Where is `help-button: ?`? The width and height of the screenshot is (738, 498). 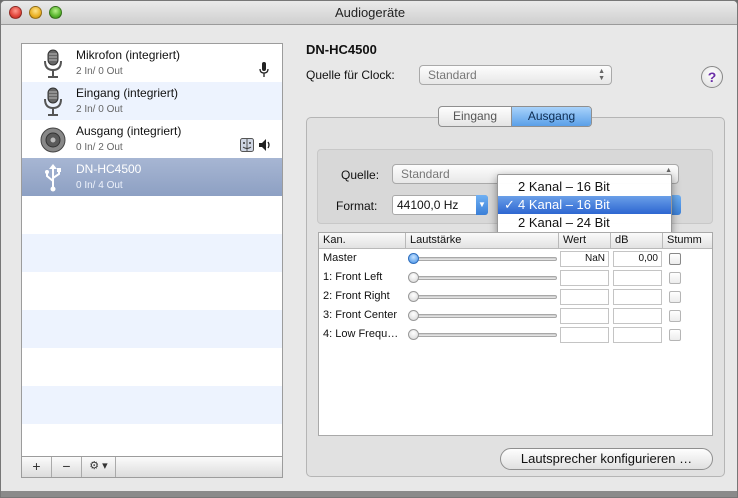 help-button: ? is located at coordinates (712, 77).